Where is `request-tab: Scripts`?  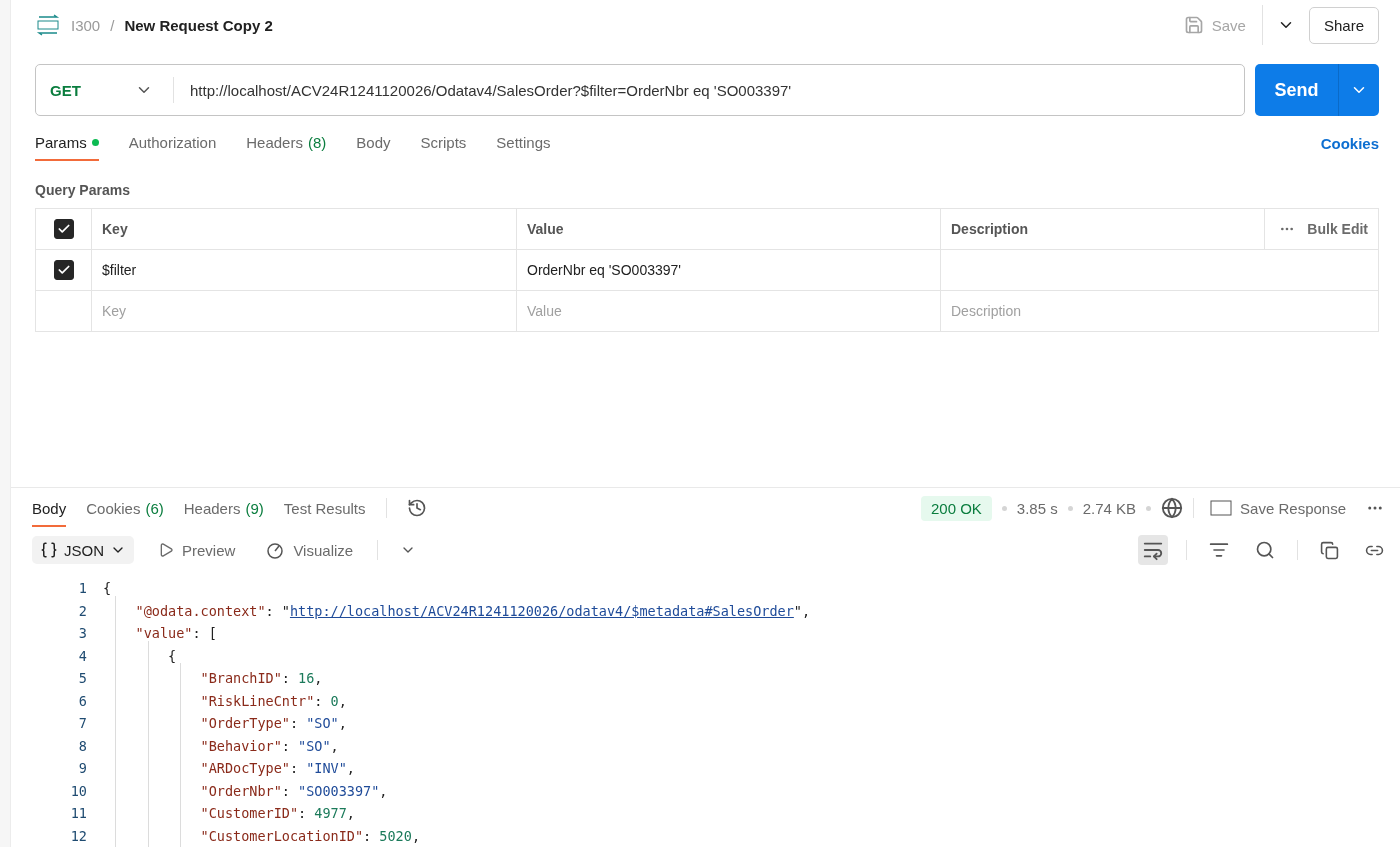 request-tab: Scripts is located at coordinates (443, 147).